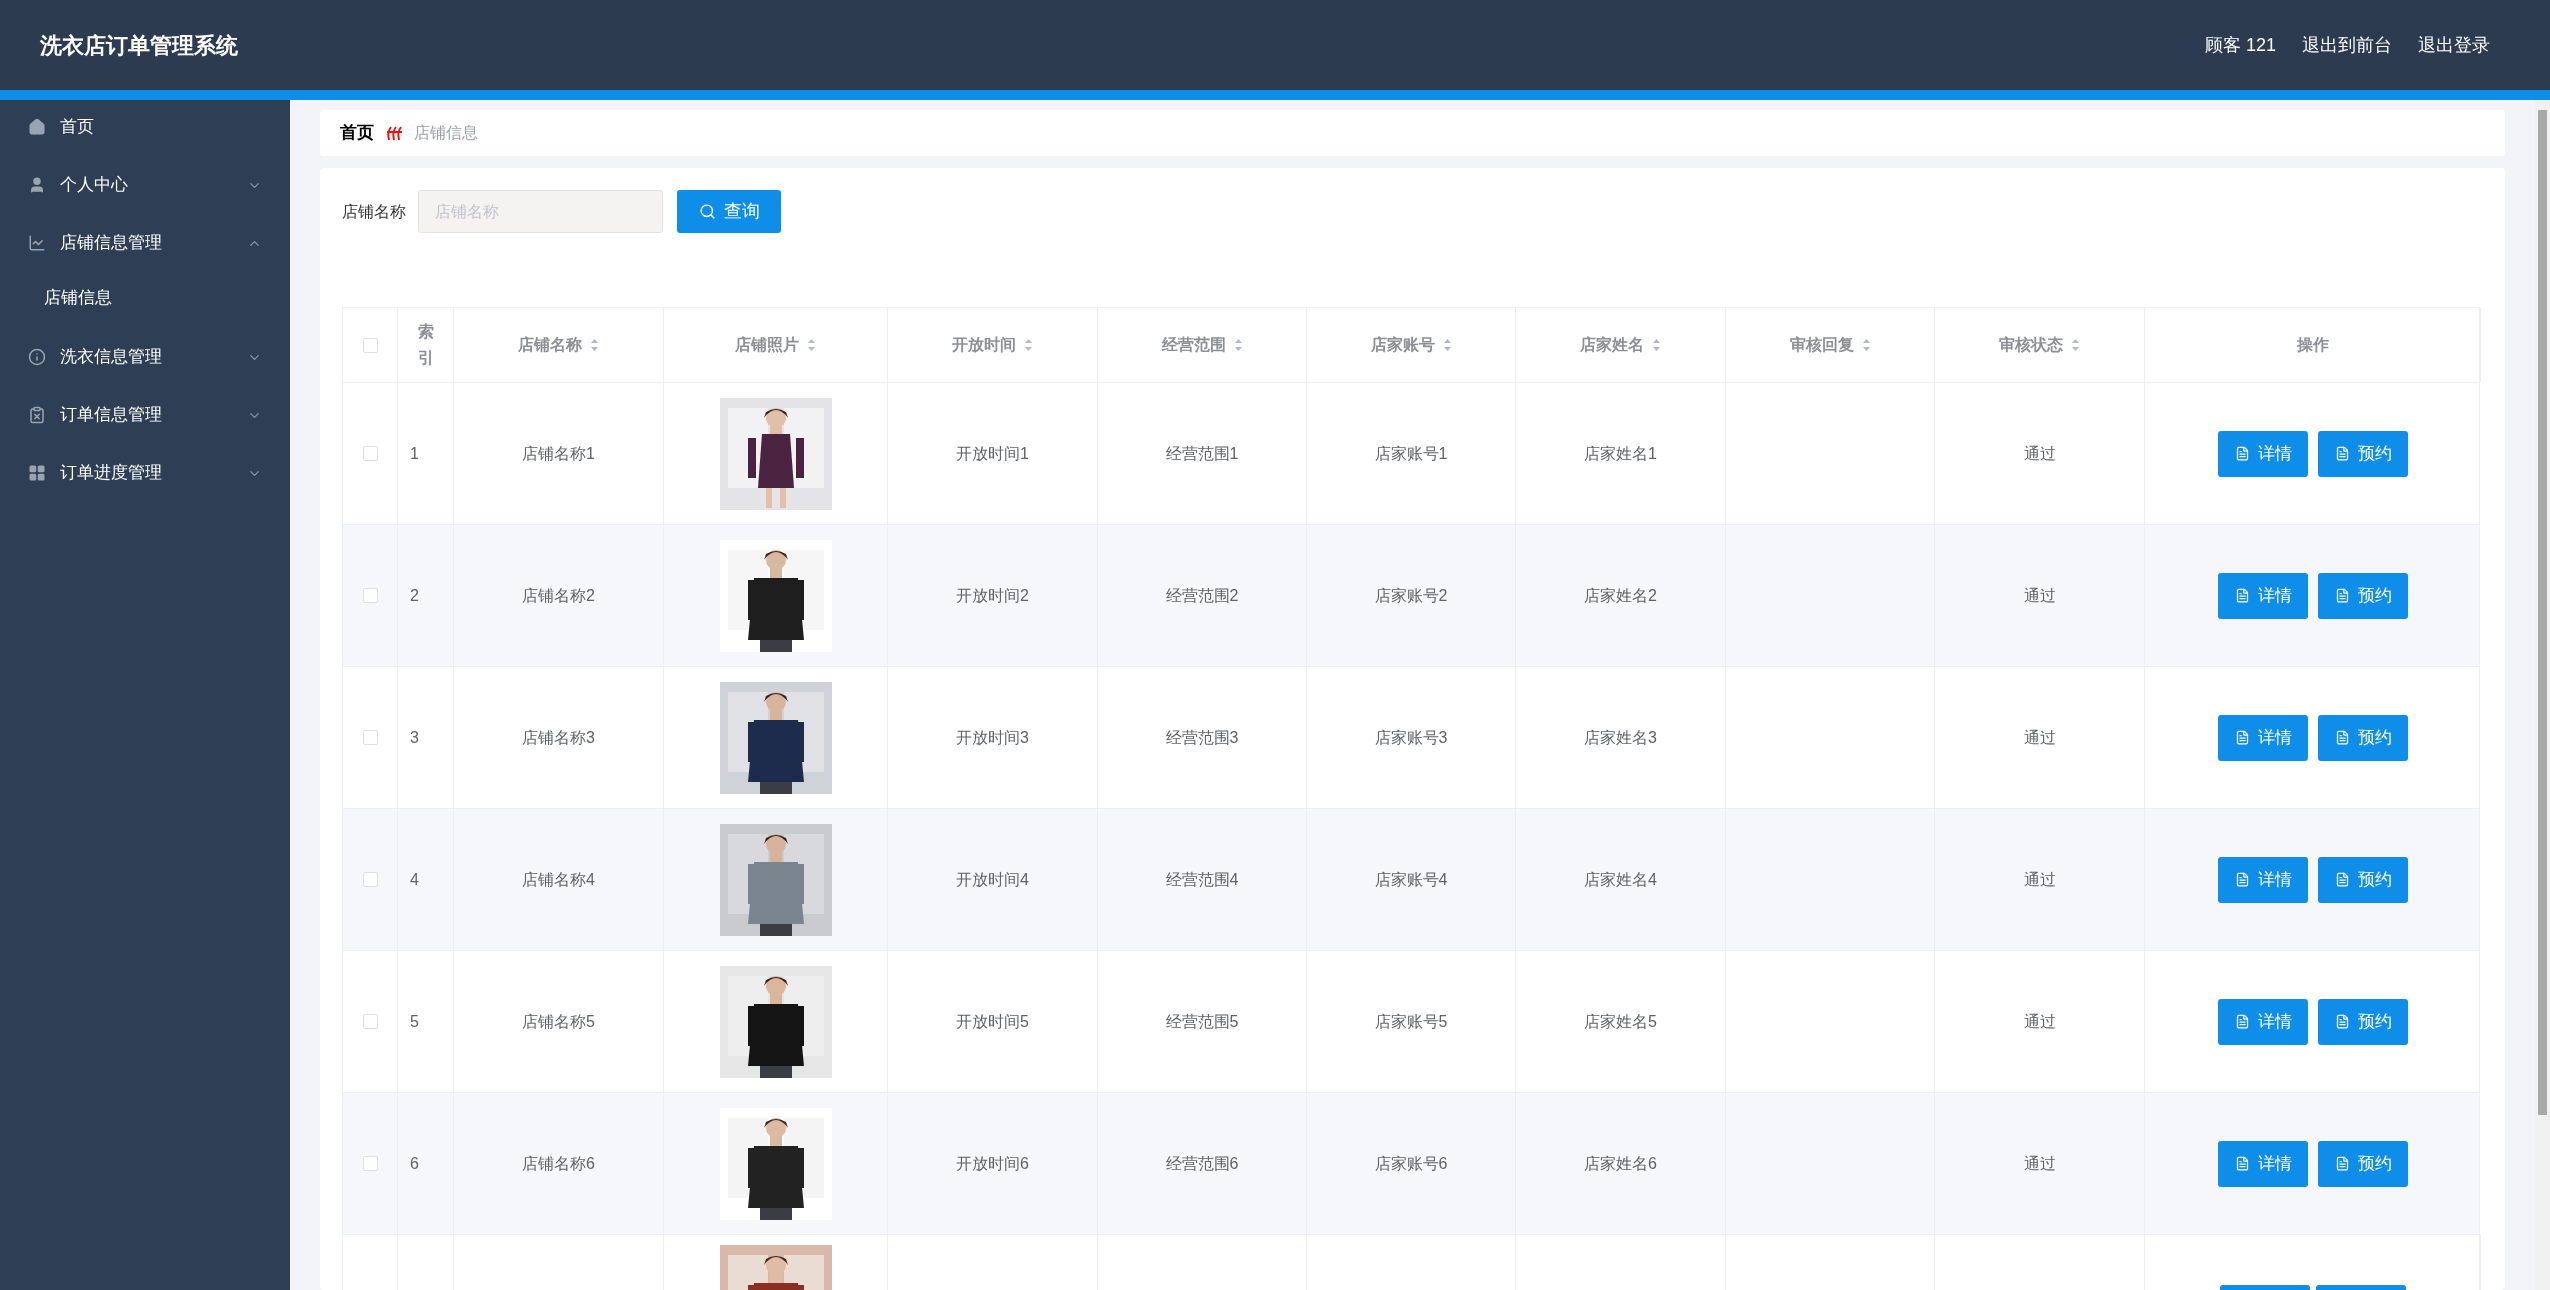 This screenshot has height=1290, width=2550. I want to click on header-link: 退出登录, so click(2454, 45).